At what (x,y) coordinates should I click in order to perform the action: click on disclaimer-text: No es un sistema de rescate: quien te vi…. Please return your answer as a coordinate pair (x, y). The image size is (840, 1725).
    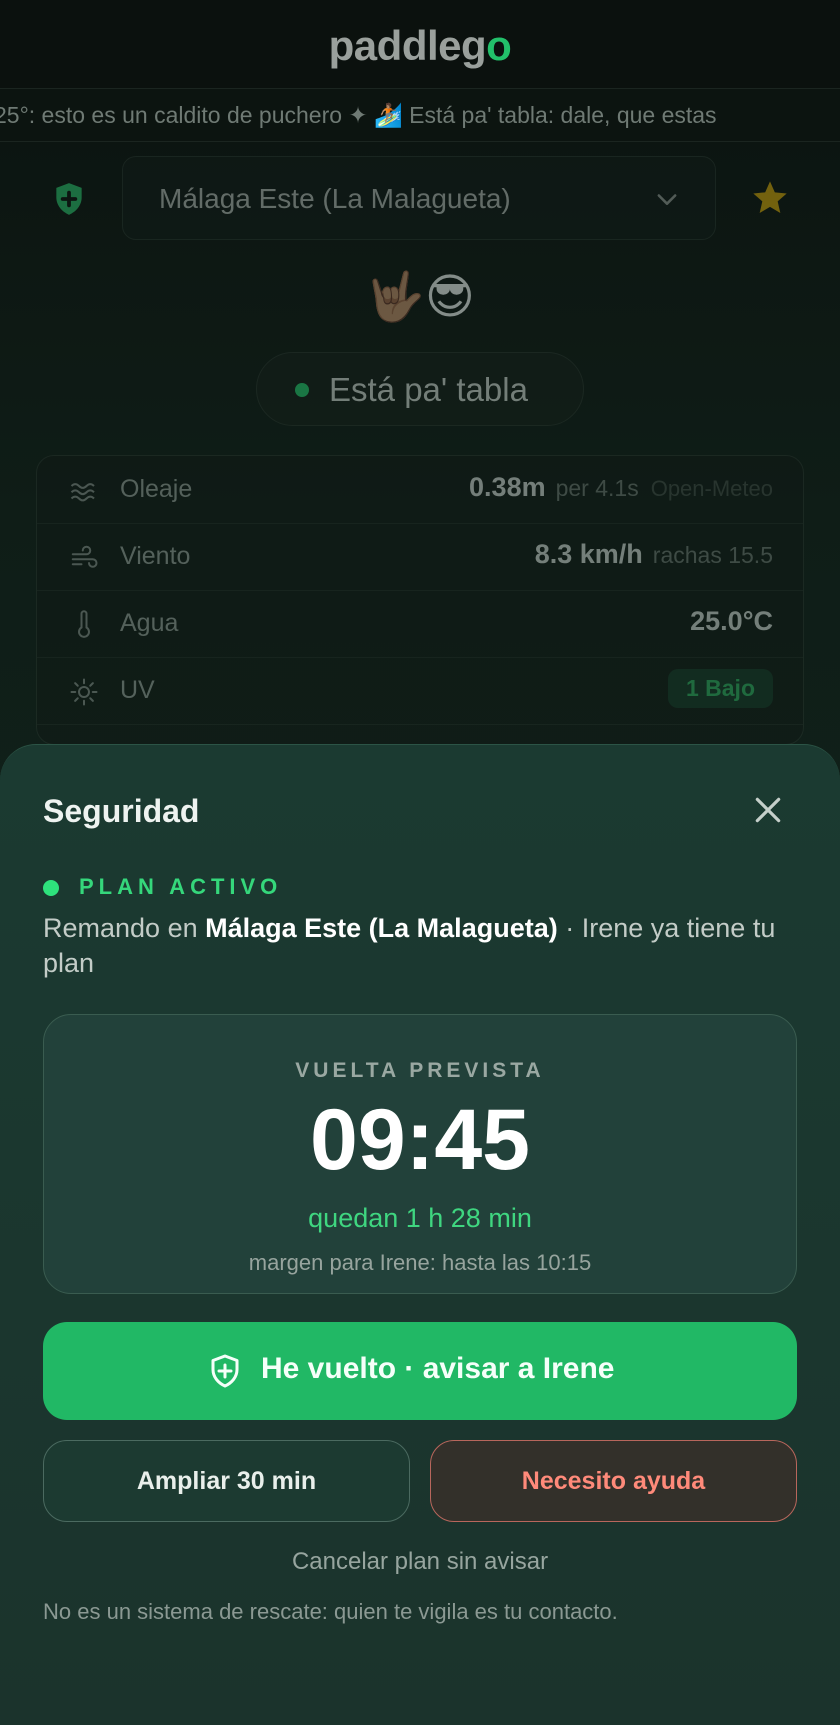
    Looking at the image, I should click on (330, 1611).